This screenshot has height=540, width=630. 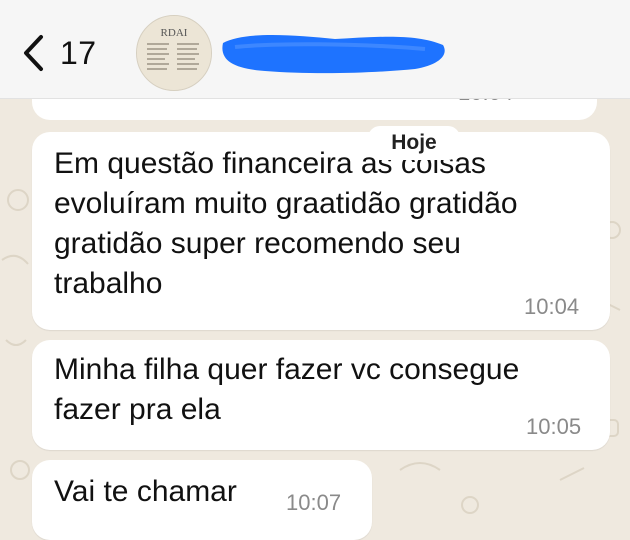 I want to click on date-separator: Hoje, so click(x=414, y=143).